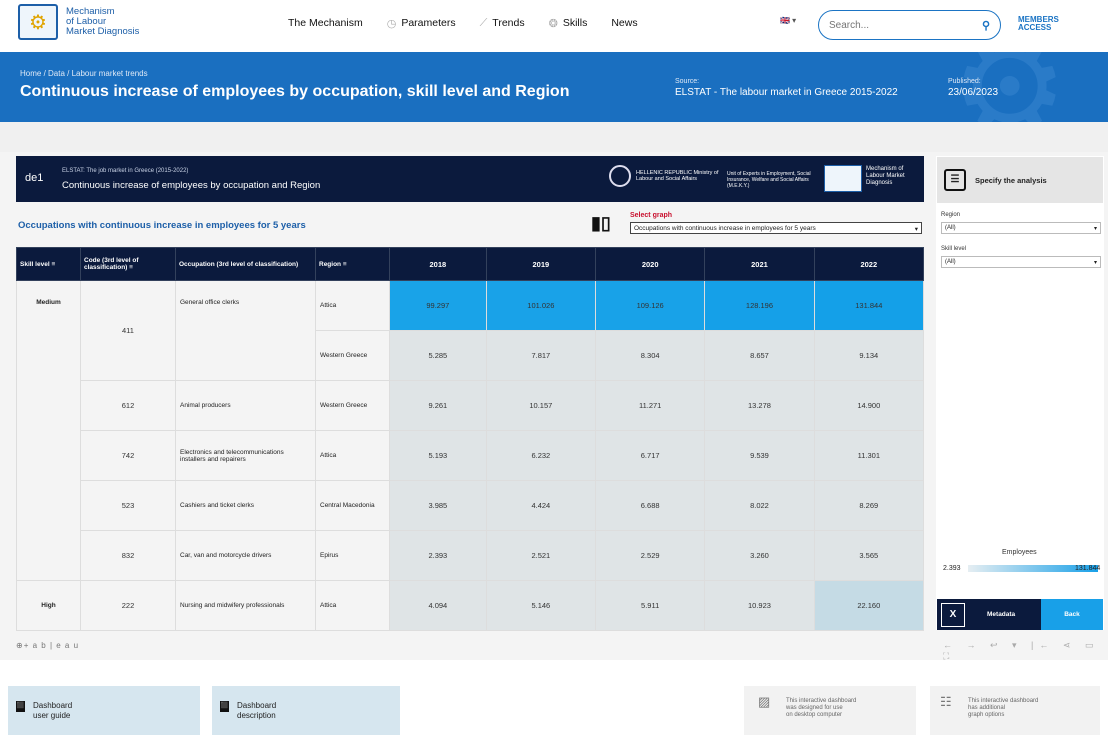 The image size is (1108, 735). Describe the element at coordinates (541, 455) in the screenshot. I see `value-cell: 6.232` at that location.